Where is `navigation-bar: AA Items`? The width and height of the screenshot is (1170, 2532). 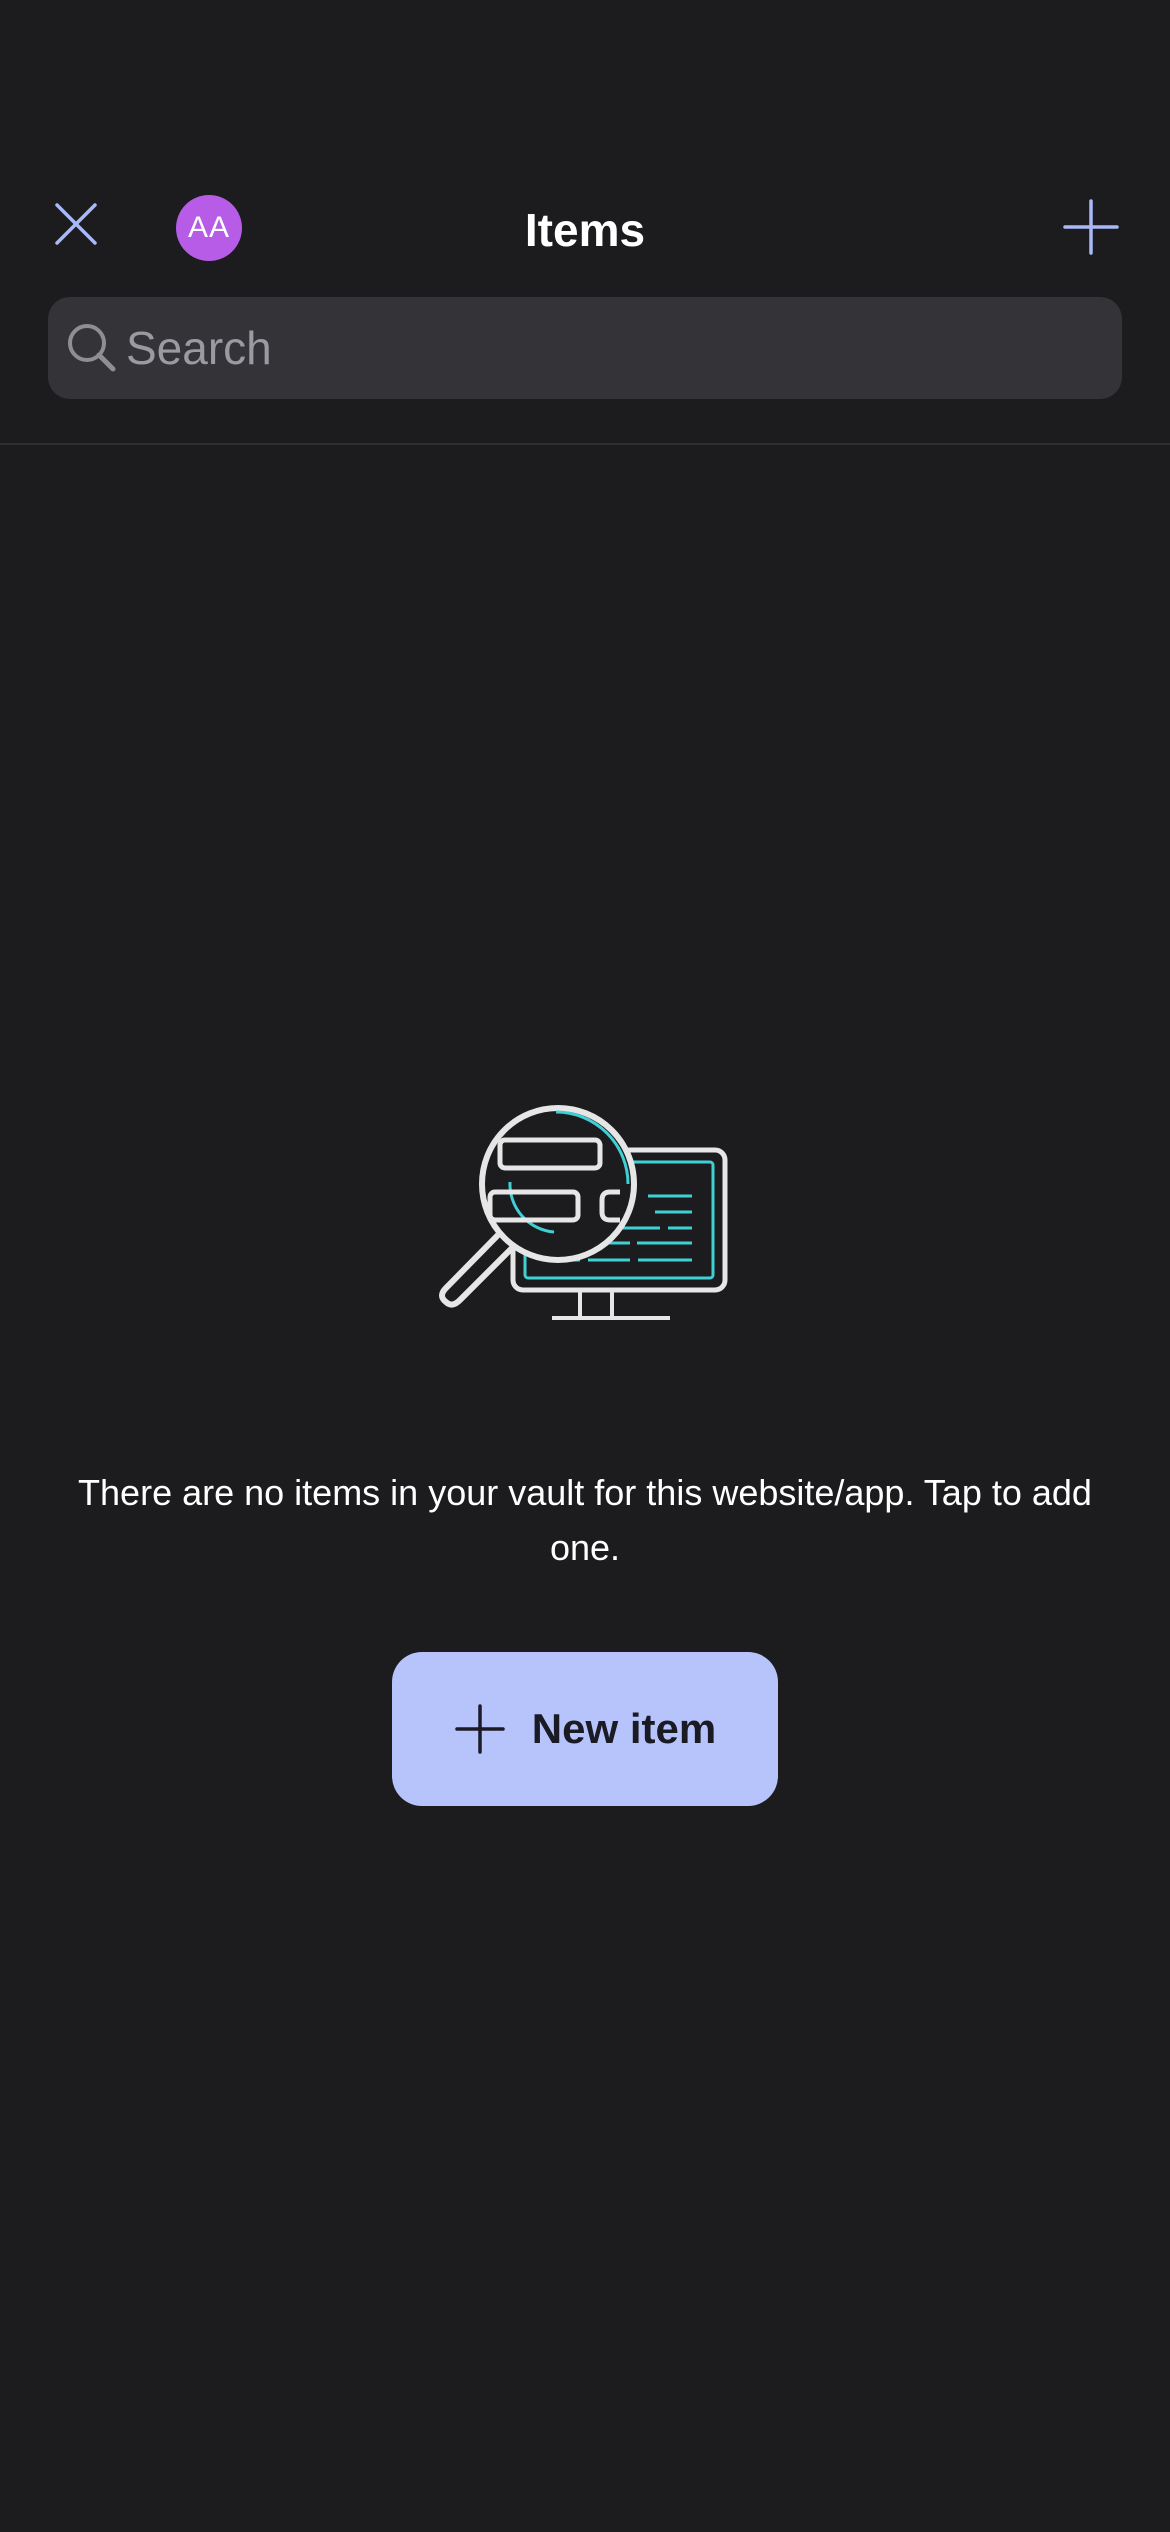
navigation-bar: AA Items is located at coordinates (585, 230).